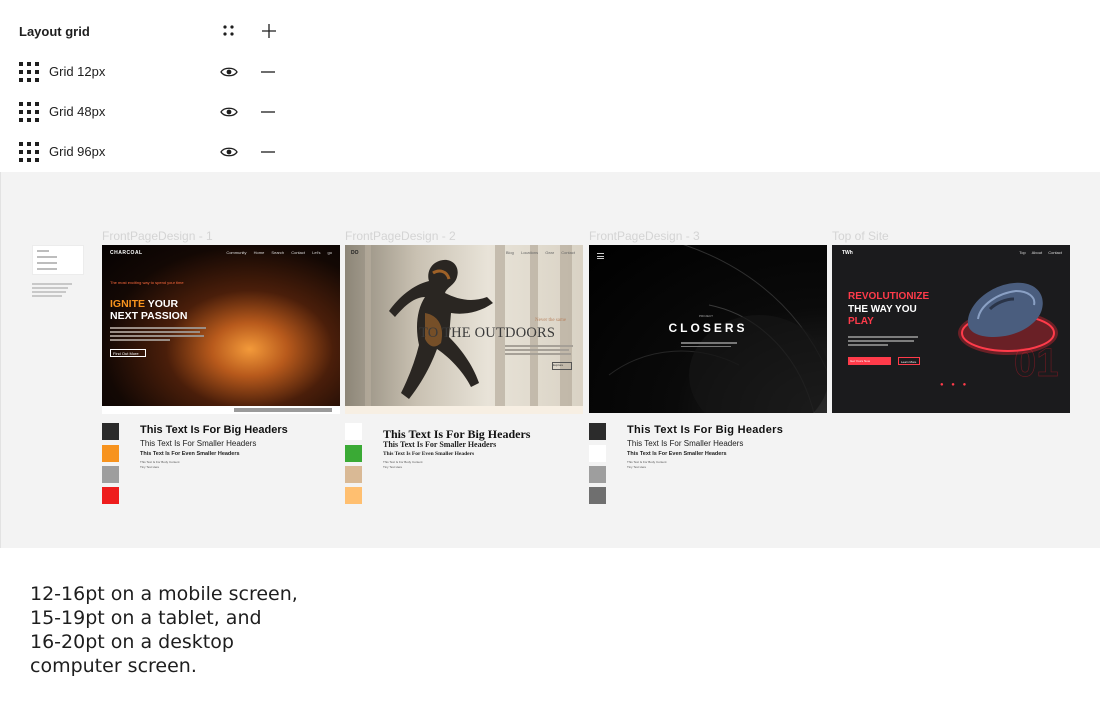 Image resolution: width=1100 pixels, height=720 pixels. Describe the element at coordinates (869, 361) in the screenshot. I see `cta-primary-button: Get Yours Now` at that location.